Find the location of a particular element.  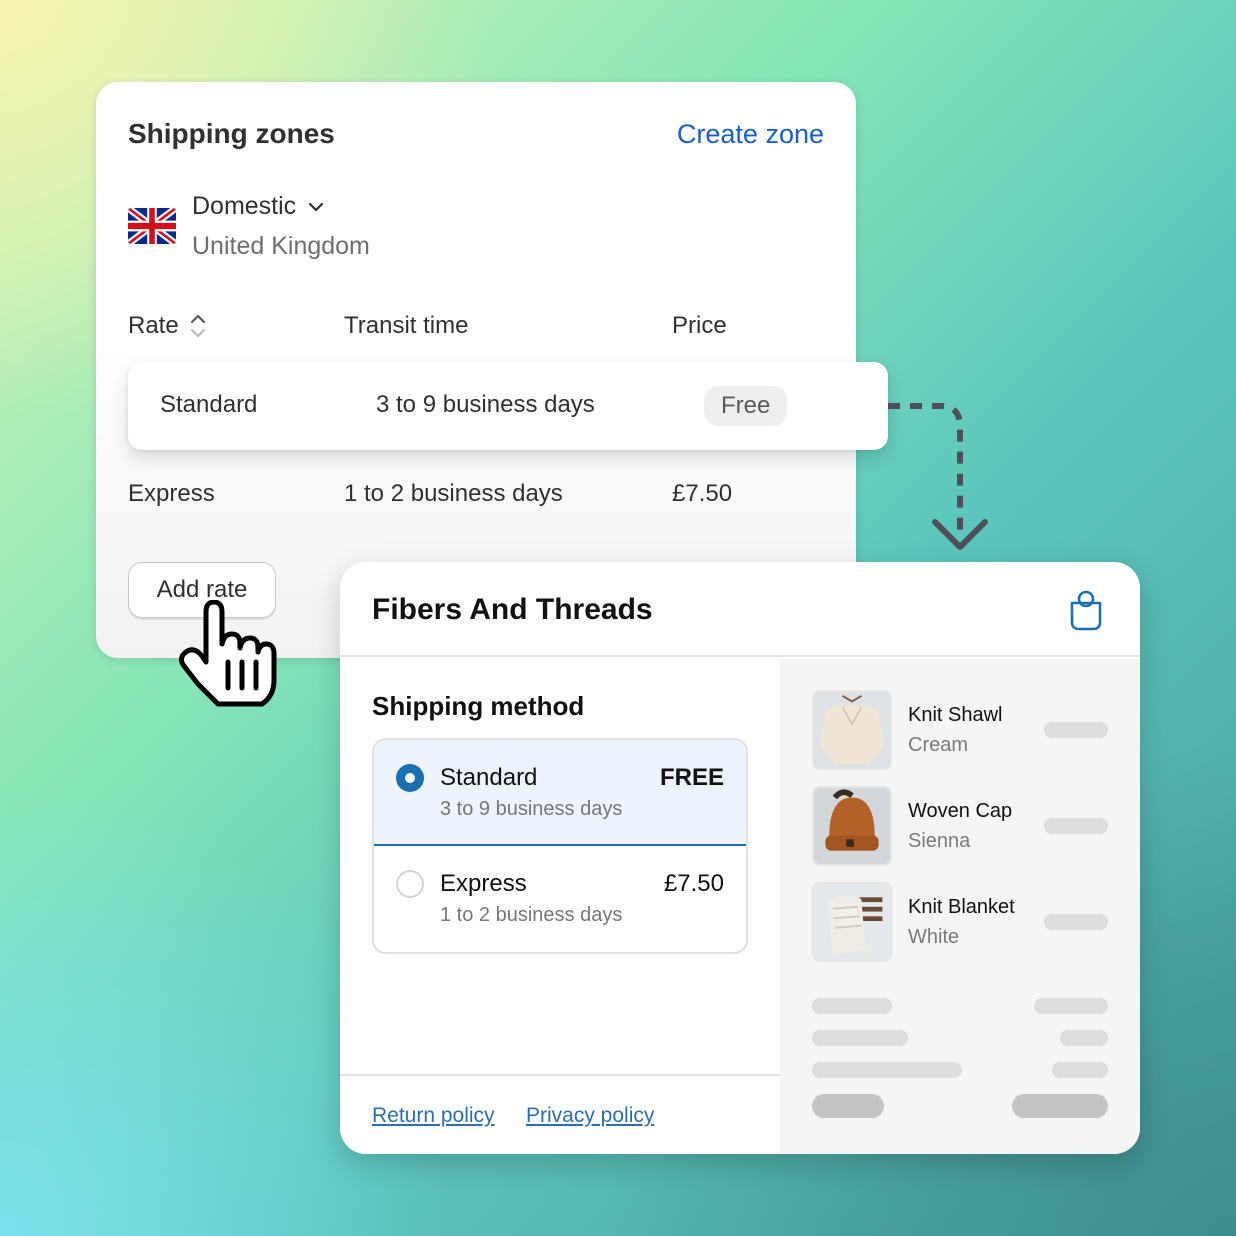

shipping-option-express: Express 1 to 2 business days £7.50 is located at coordinates (560, 899).